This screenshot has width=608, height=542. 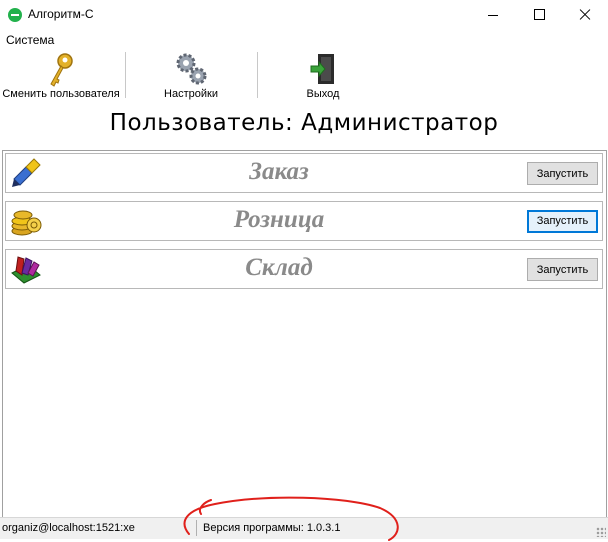 What do you see at coordinates (279, 267) in the screenshot?
I see `module-name: Склад` at bounding box center [279, 267].